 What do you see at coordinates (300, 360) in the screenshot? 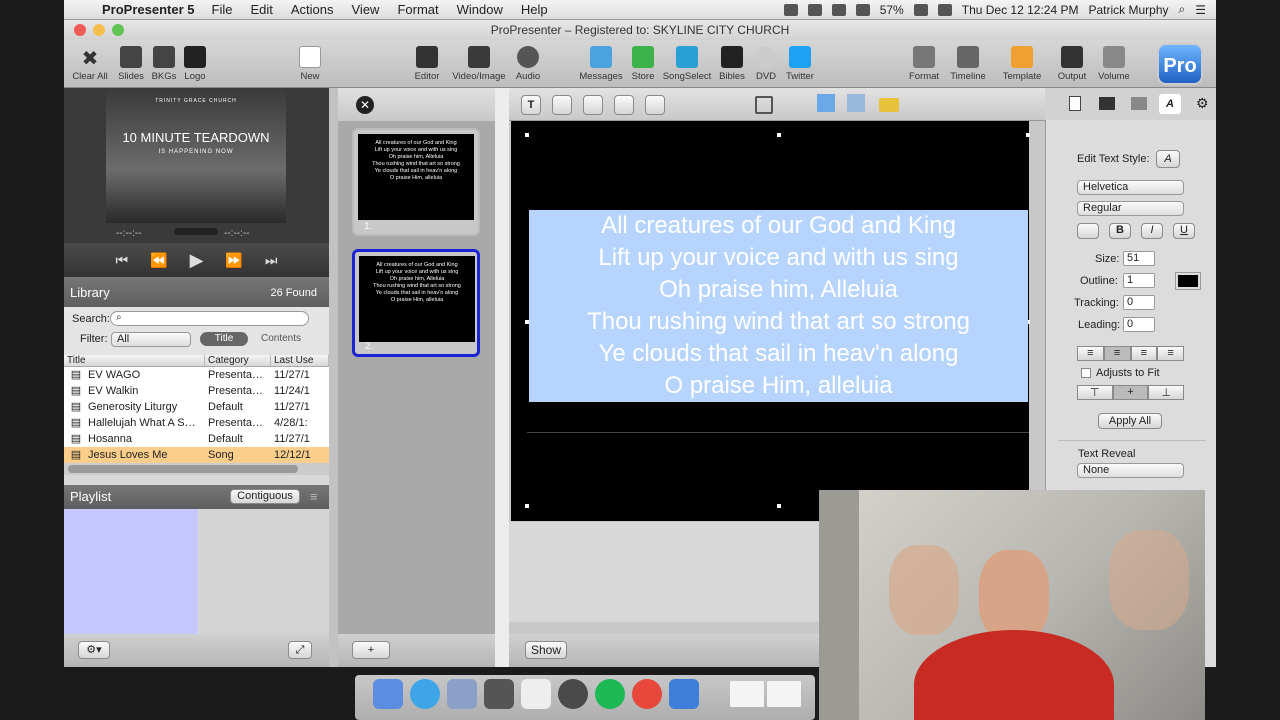
I see `column-last-use: Last Use` at bounding box center [300, 360].